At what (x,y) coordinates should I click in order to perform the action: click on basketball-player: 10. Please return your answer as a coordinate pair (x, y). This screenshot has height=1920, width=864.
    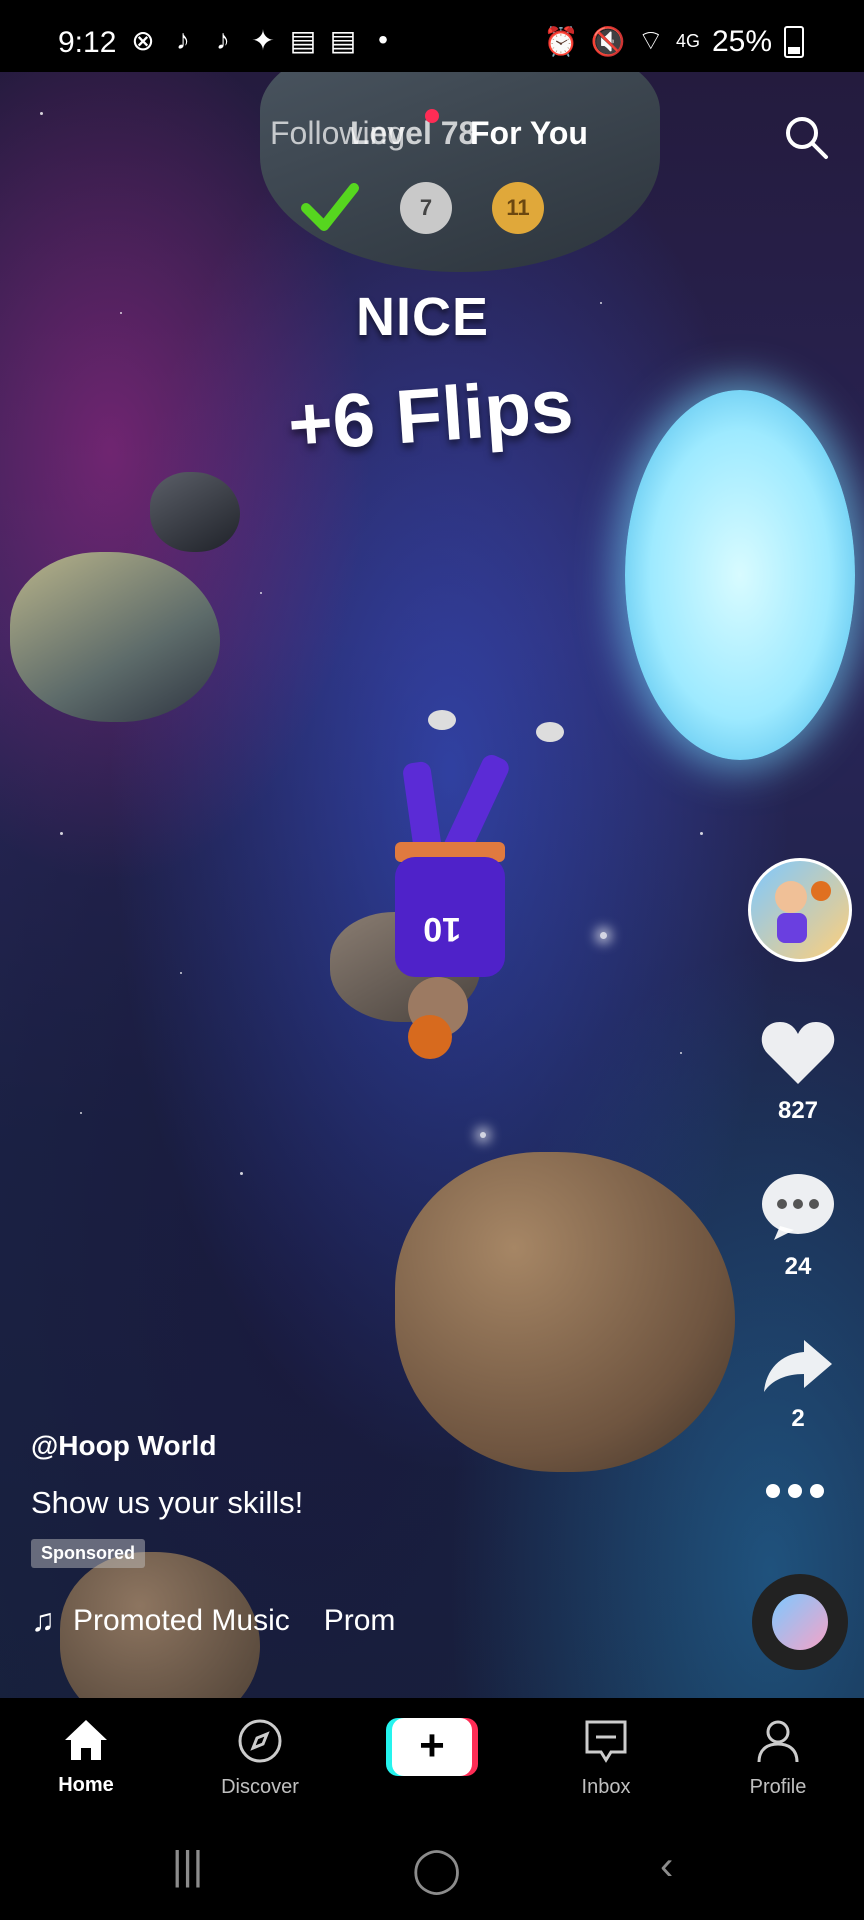
    Looking at the image, I should click on (479, 884).